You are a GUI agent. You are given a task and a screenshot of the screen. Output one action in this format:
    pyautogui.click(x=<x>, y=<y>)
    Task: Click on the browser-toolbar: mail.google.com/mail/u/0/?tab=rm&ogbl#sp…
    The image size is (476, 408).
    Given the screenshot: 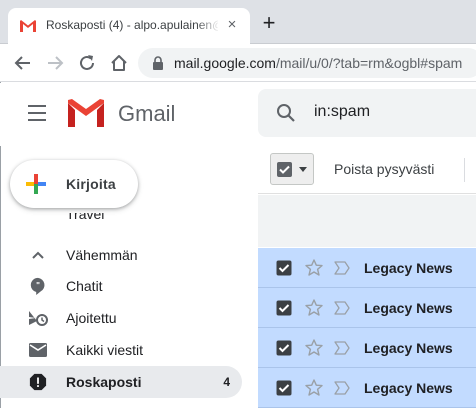 What is the action you would take?
    pyautogui.click(x=238, y=63)
    